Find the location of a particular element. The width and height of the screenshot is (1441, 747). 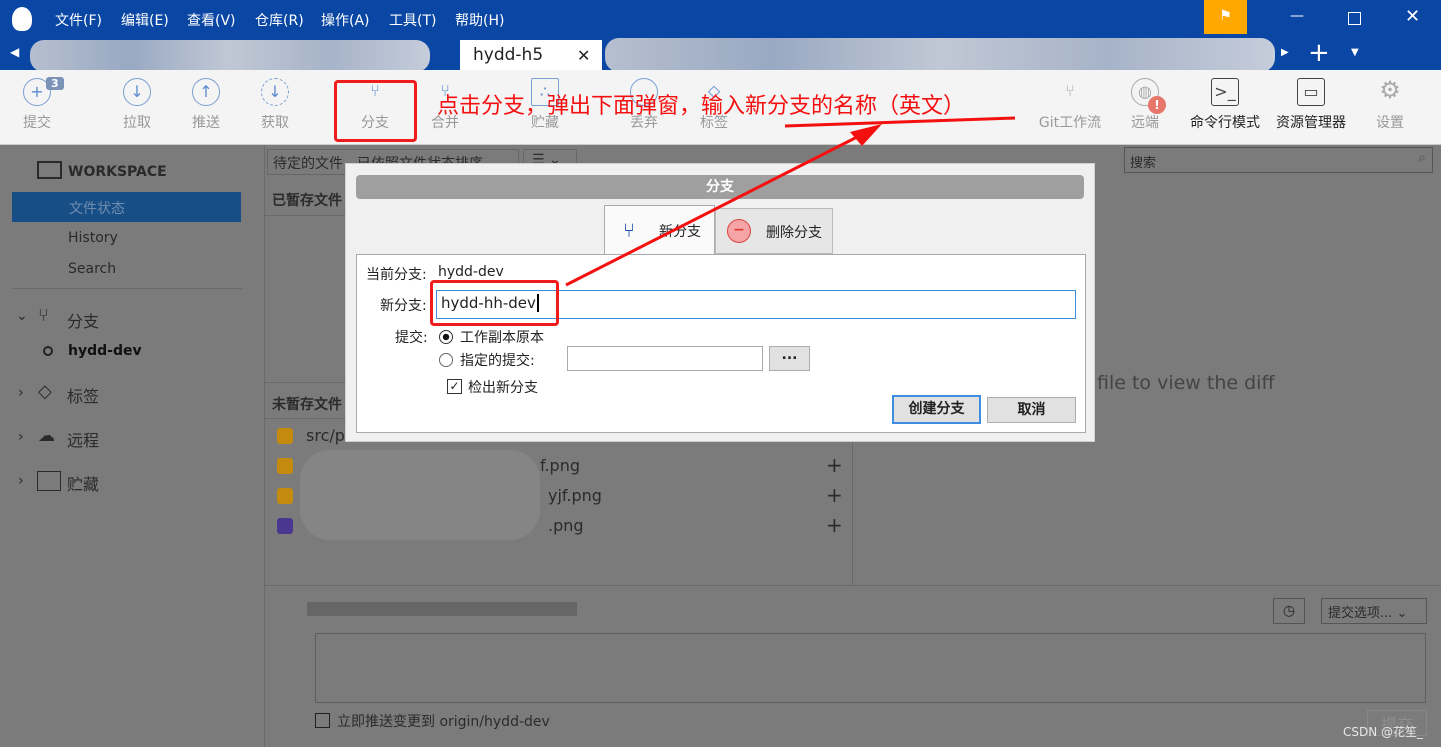

watermark: CSDN @花笙_ is located at coordinates (1383, 732).